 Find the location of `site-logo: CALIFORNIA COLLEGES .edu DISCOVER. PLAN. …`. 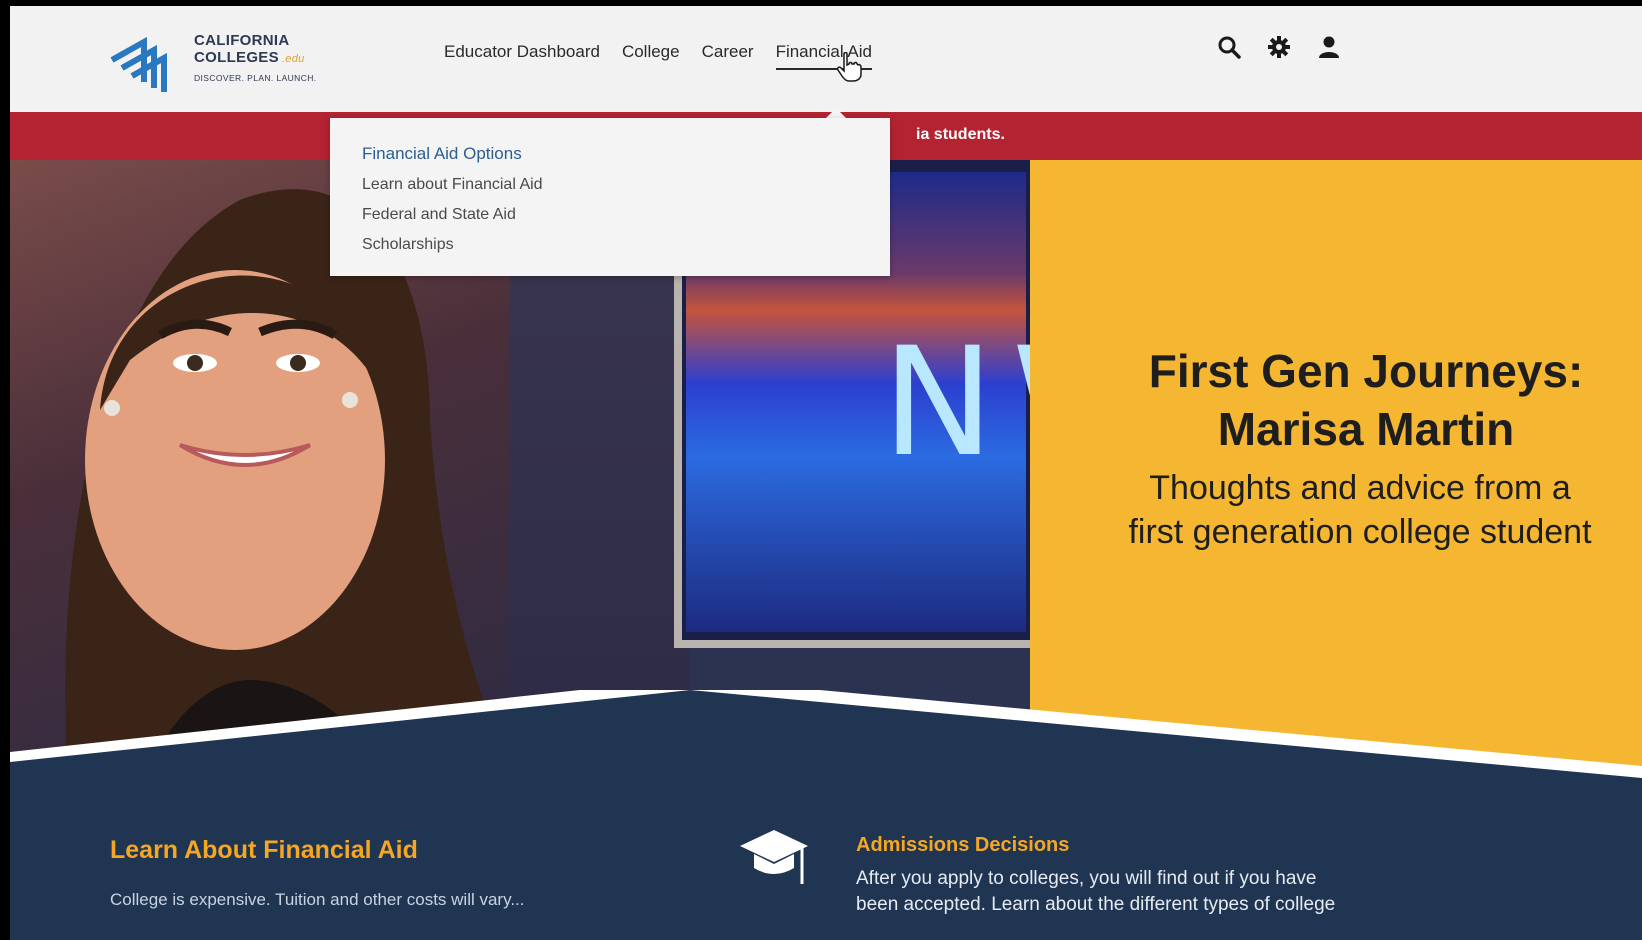

site-logo: CALIFORNIA COLLEGES .edu DISCOVER. PLAN. … is located at coordinates (213, 64).